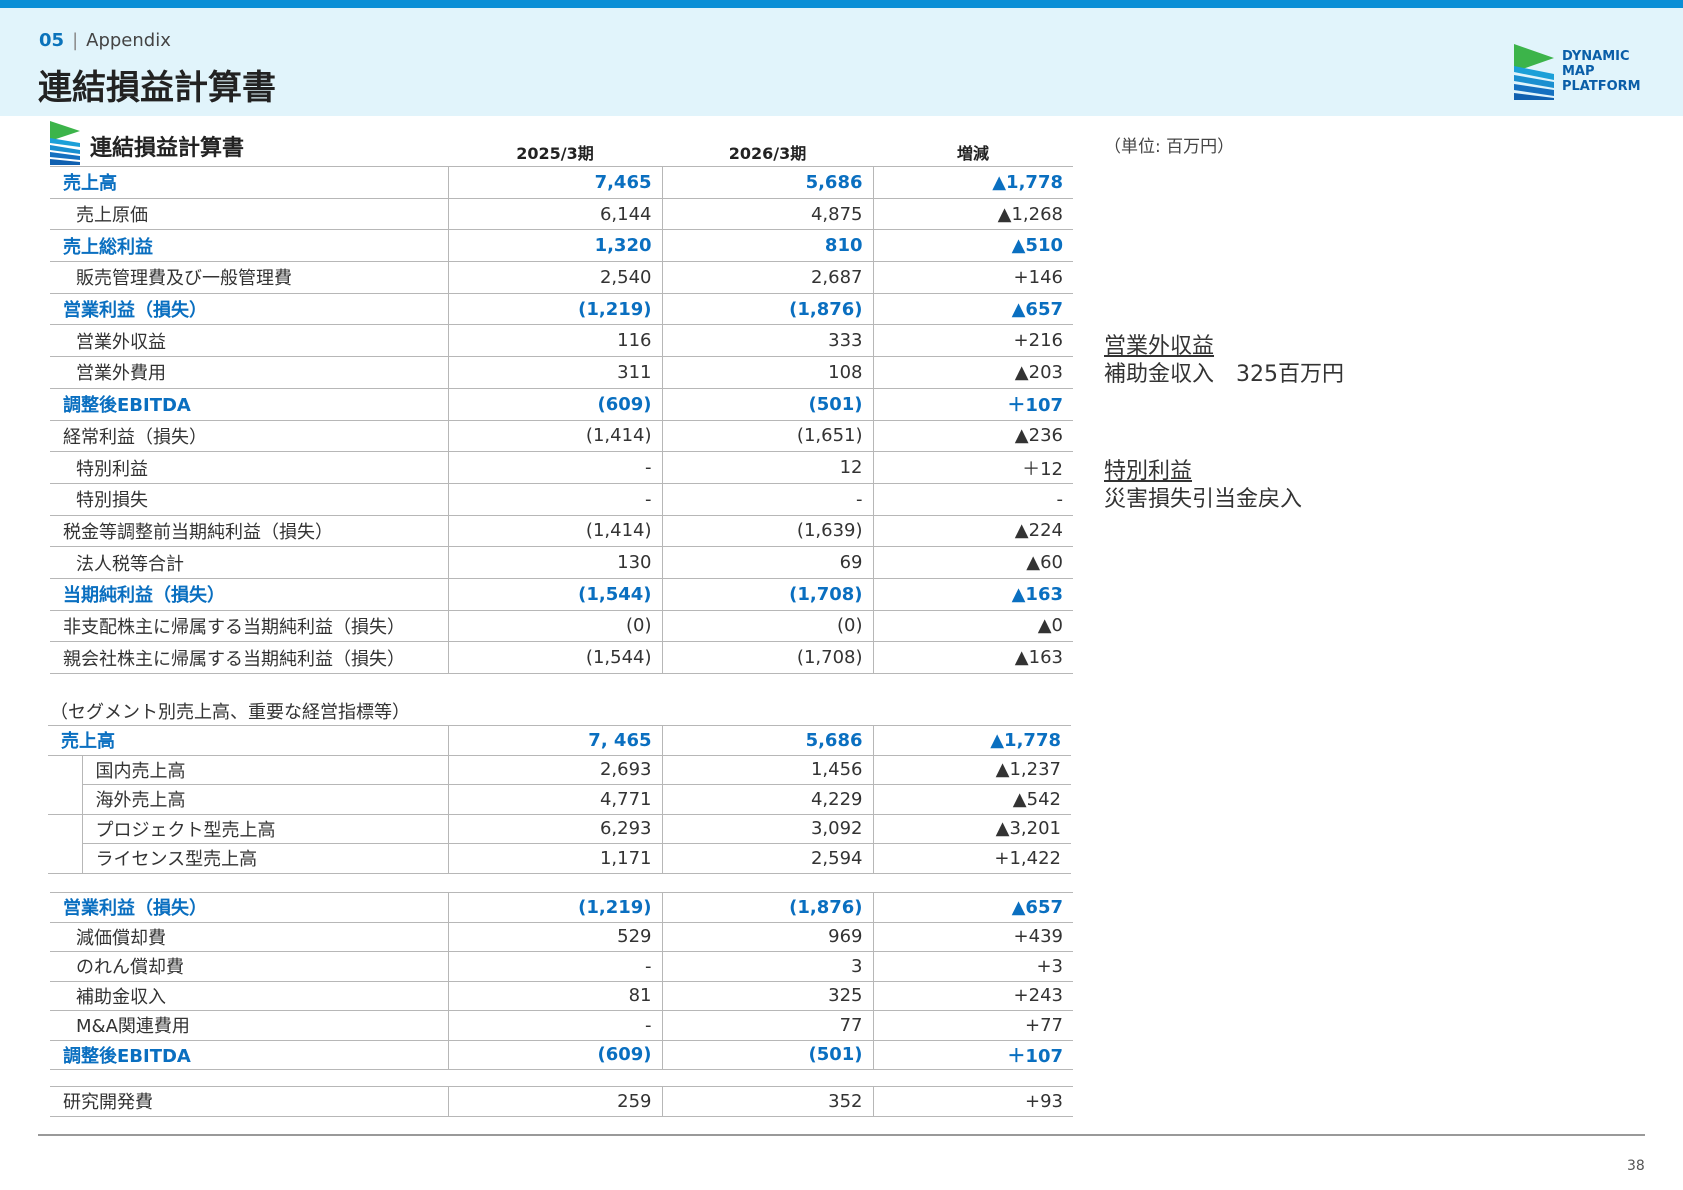 The width and height of the screenshot is (1683, 1190). Describe the element at coordinates (972, 277) in the screenshot. I see `value-change: +146` at that location.